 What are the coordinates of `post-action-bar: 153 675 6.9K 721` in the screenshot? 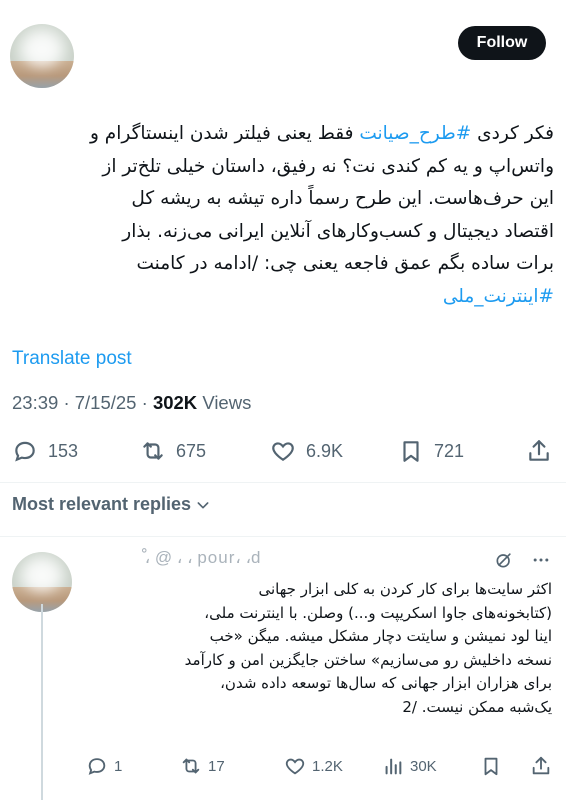 It's located at (283, 451).